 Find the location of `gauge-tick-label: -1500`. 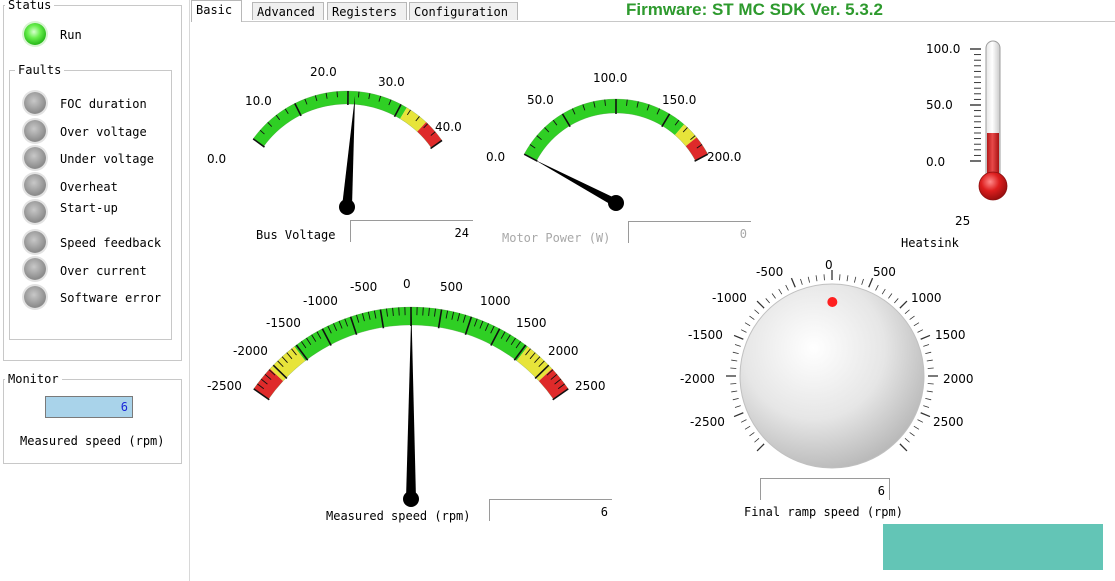

gauge-tick-label: -1500 is located at coordinates (283, 323).